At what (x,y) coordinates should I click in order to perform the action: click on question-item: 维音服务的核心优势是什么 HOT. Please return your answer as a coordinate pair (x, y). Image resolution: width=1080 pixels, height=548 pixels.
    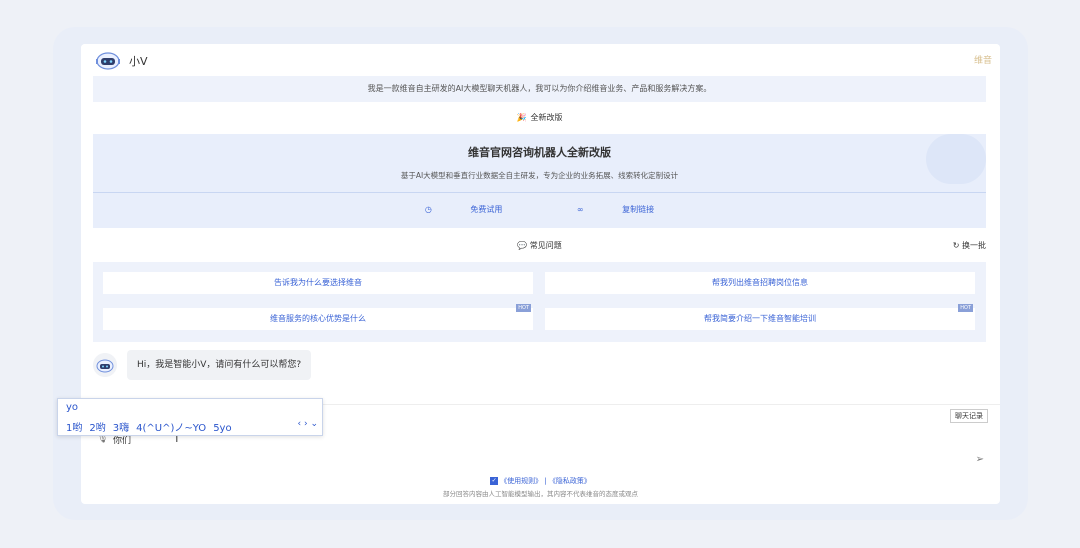
    Looking at the image, I should click on (318, 317).